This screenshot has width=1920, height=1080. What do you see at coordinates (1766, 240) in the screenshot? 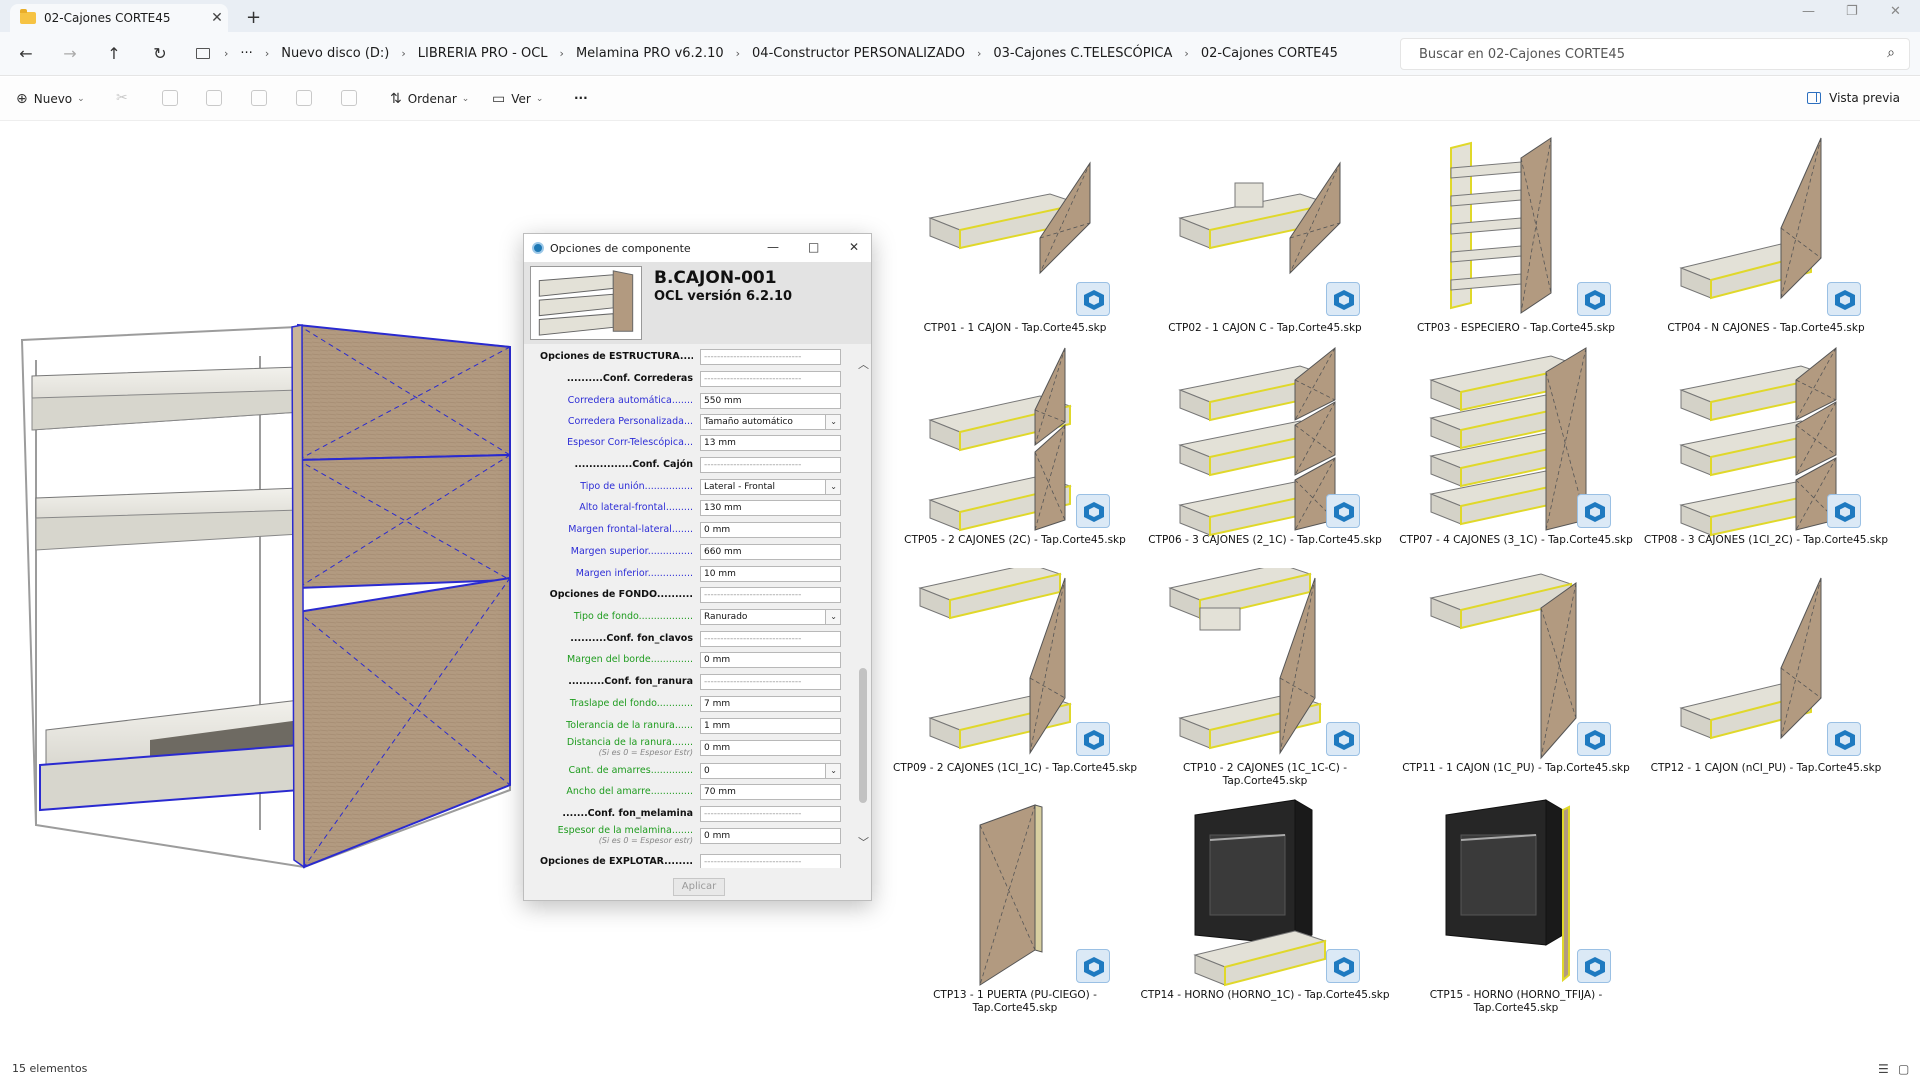
I see `file-item: CTP04 - N CAJONES - Tap.Corte45.skp` at bounding box center [1766, 240].